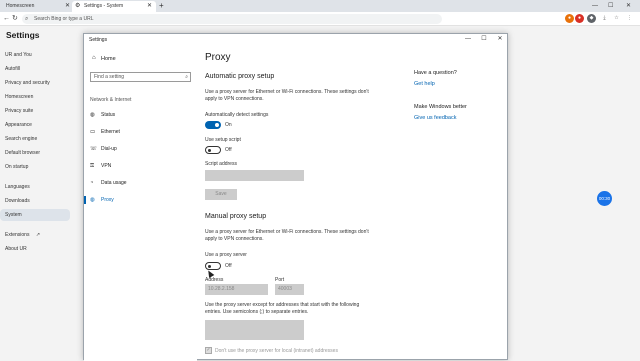 The width and height of the screenshot is (640, 361). What do you see at coordinates (35, 69) in the screenshot?
I see `sidebar-item-autofill: Autofill` at bounding box center [35, 69].